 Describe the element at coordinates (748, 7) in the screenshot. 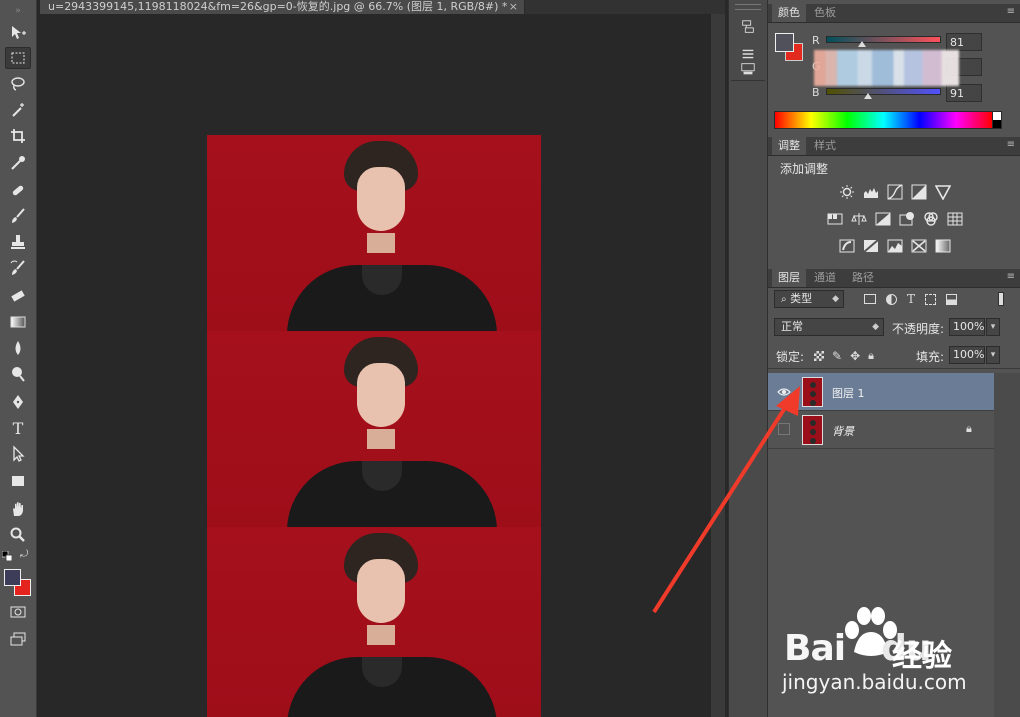

I see `dock-grip` at that location.